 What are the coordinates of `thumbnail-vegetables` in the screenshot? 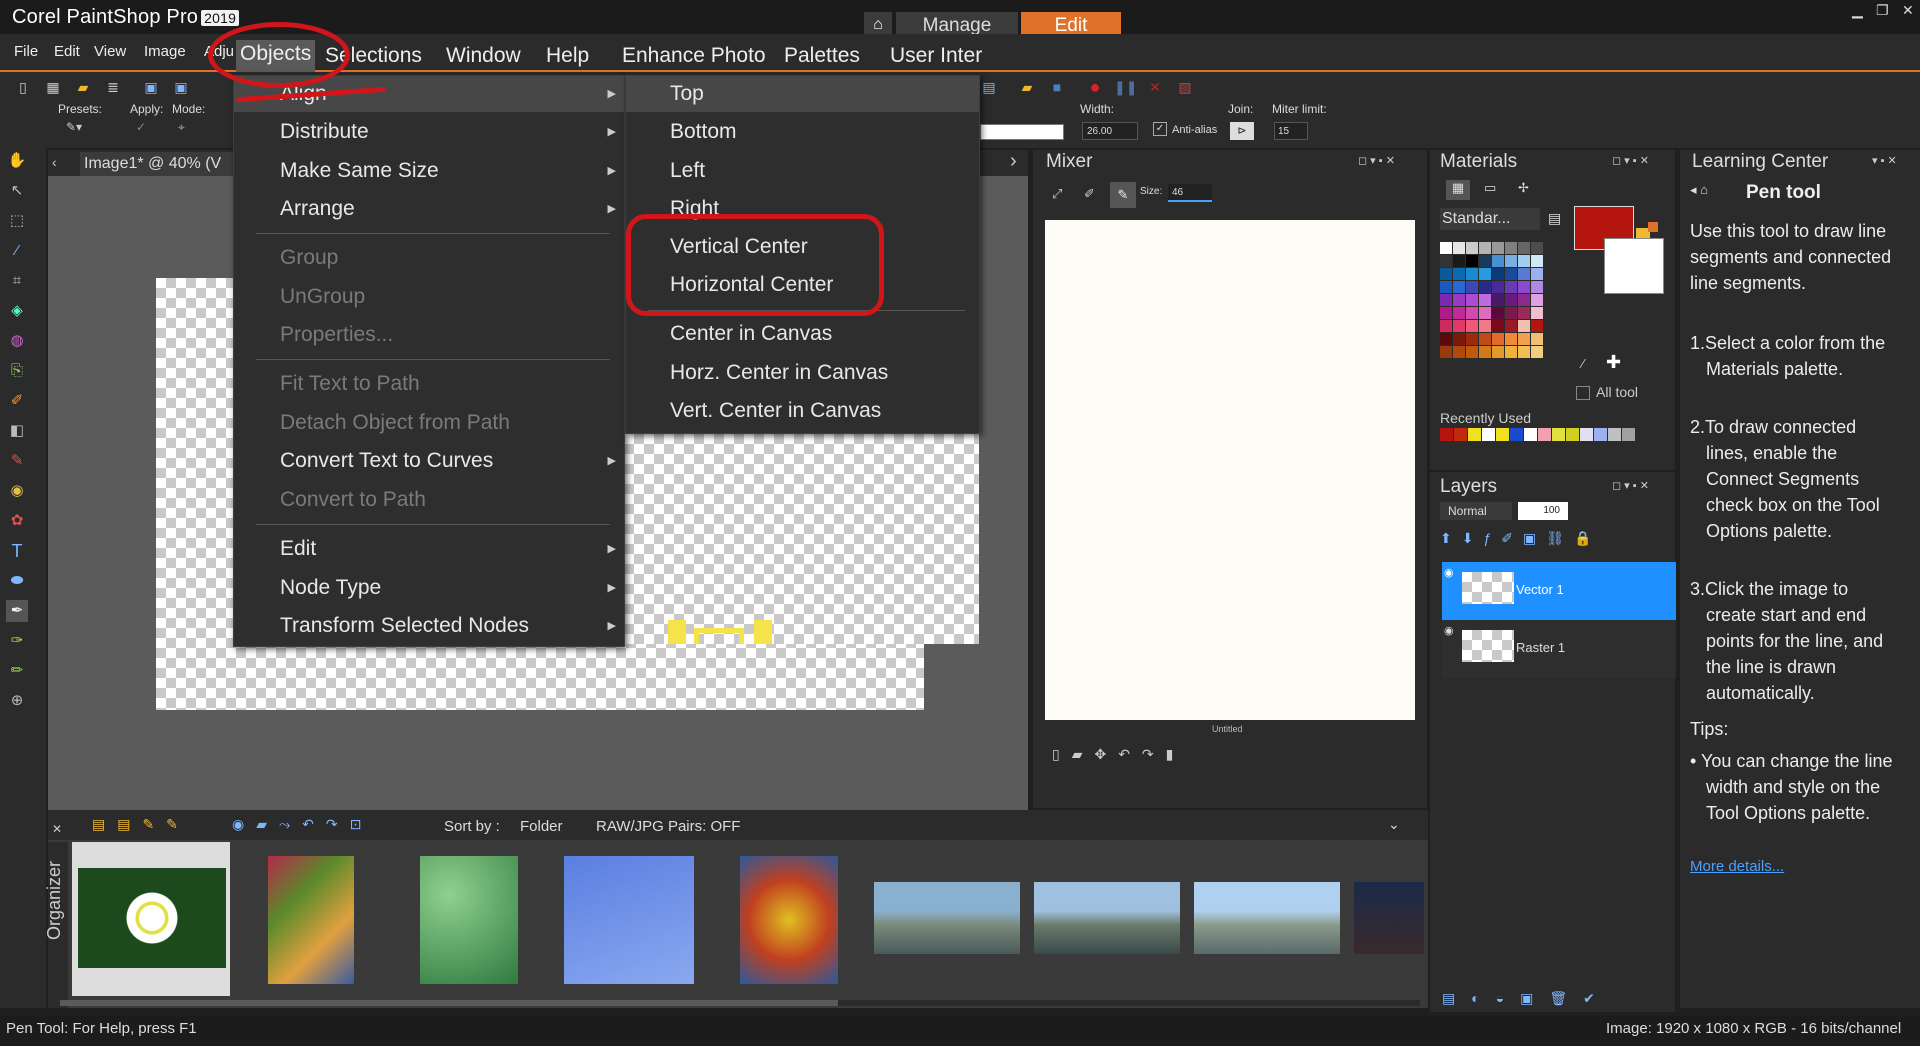 It's located at (311, 920).